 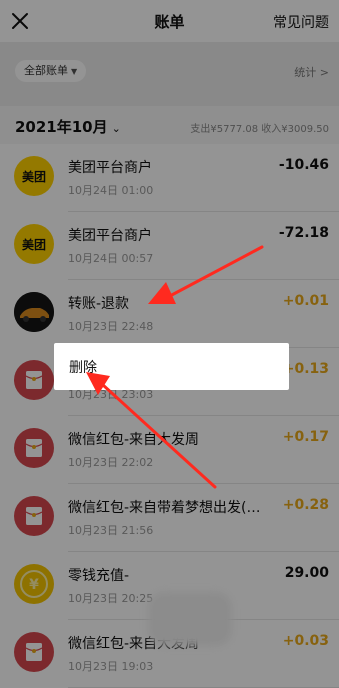 What do you see at coordinates (83, 367) in the screenshot?
I see `delete-menu-item: 删除` at bounding box center [83, 367].